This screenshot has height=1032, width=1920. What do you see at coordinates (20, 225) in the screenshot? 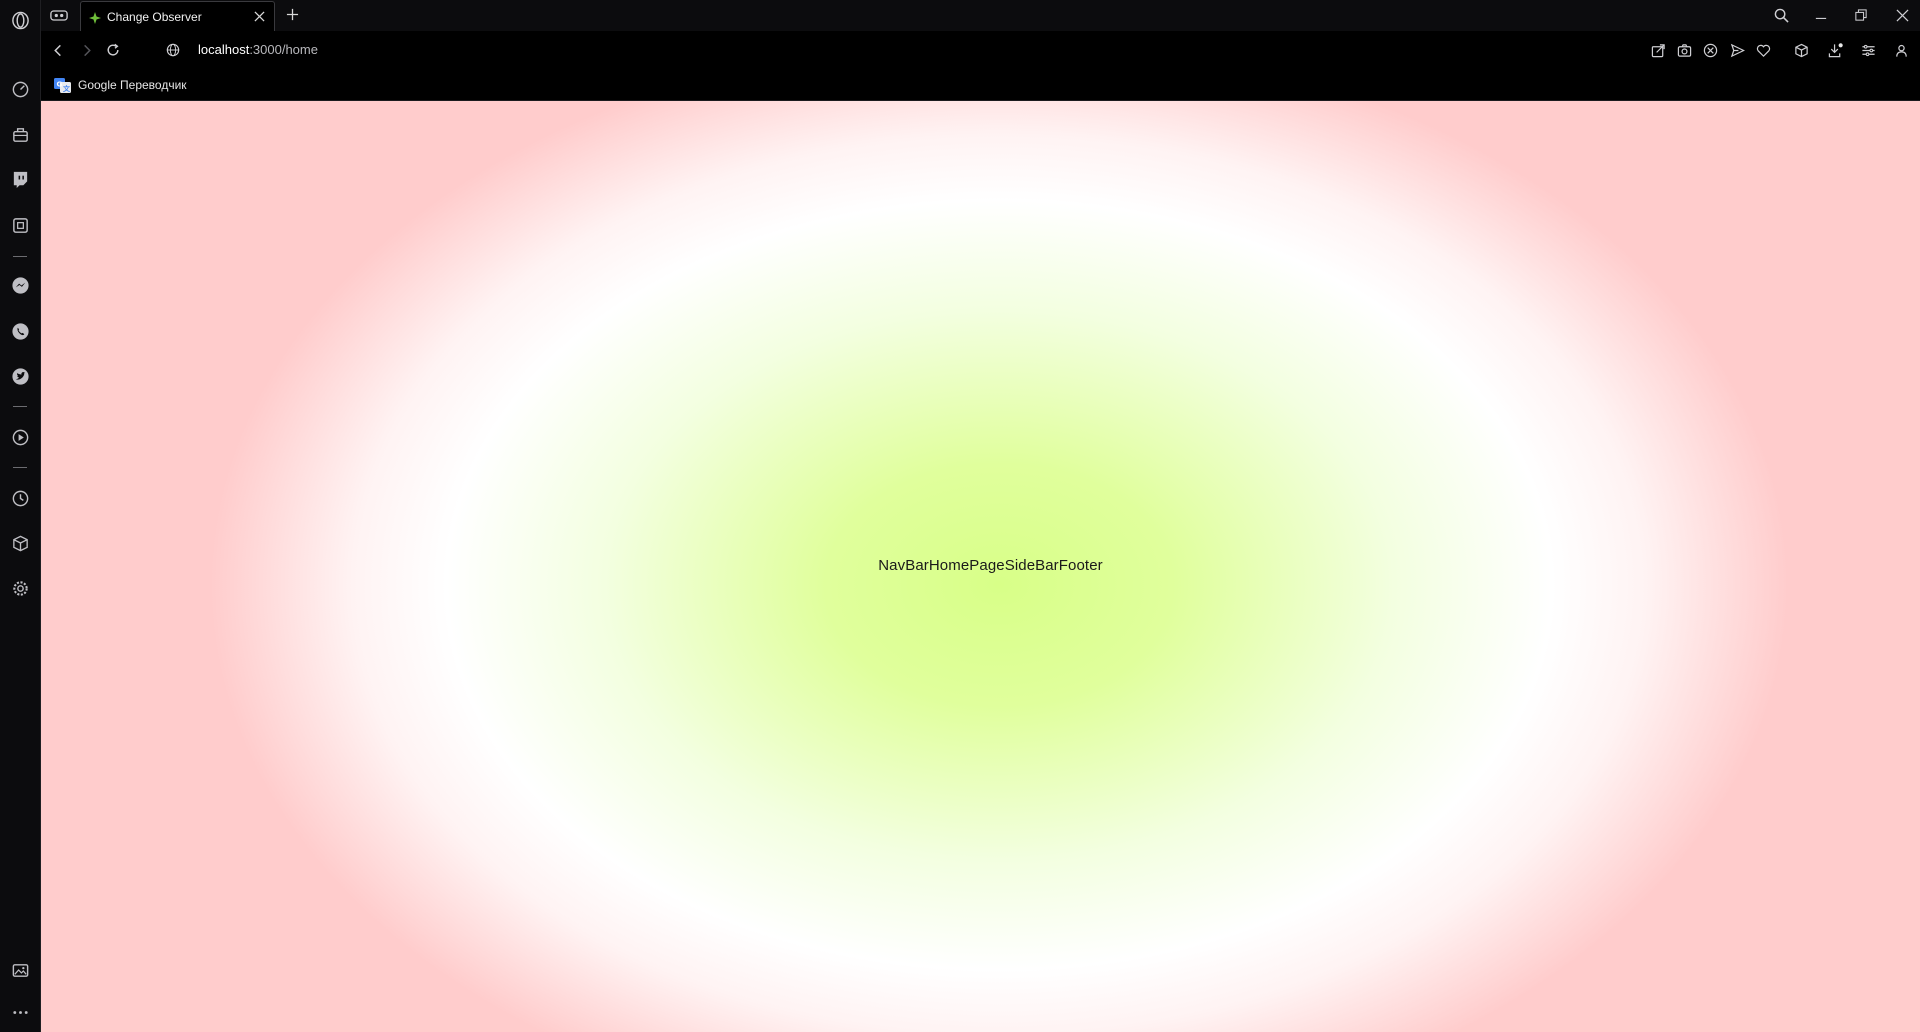
I see `extensions-box-icon` at bounding box center [20, 225].